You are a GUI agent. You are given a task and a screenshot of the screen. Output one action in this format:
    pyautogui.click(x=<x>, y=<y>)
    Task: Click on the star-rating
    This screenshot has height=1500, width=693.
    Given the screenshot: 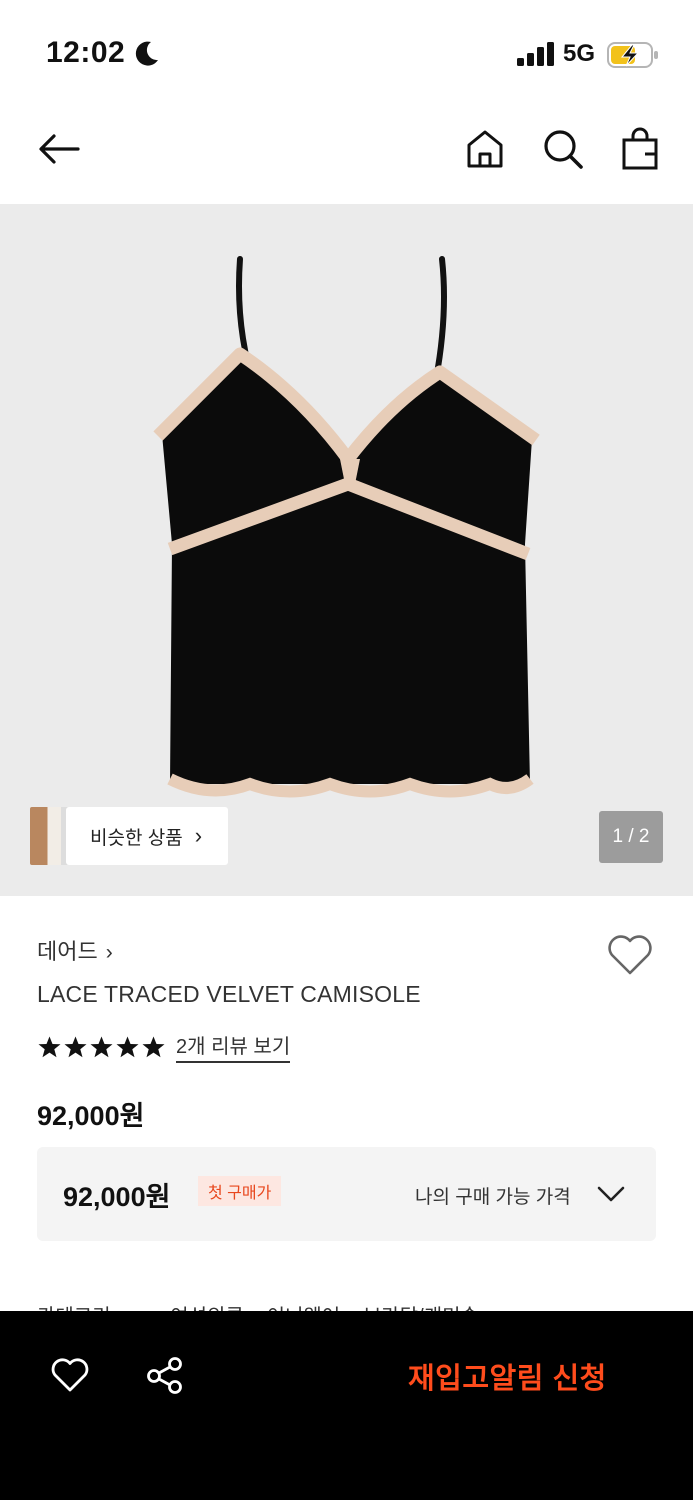 What is the action you would take?
    pyautogui.click(x=101, y=1047)
    